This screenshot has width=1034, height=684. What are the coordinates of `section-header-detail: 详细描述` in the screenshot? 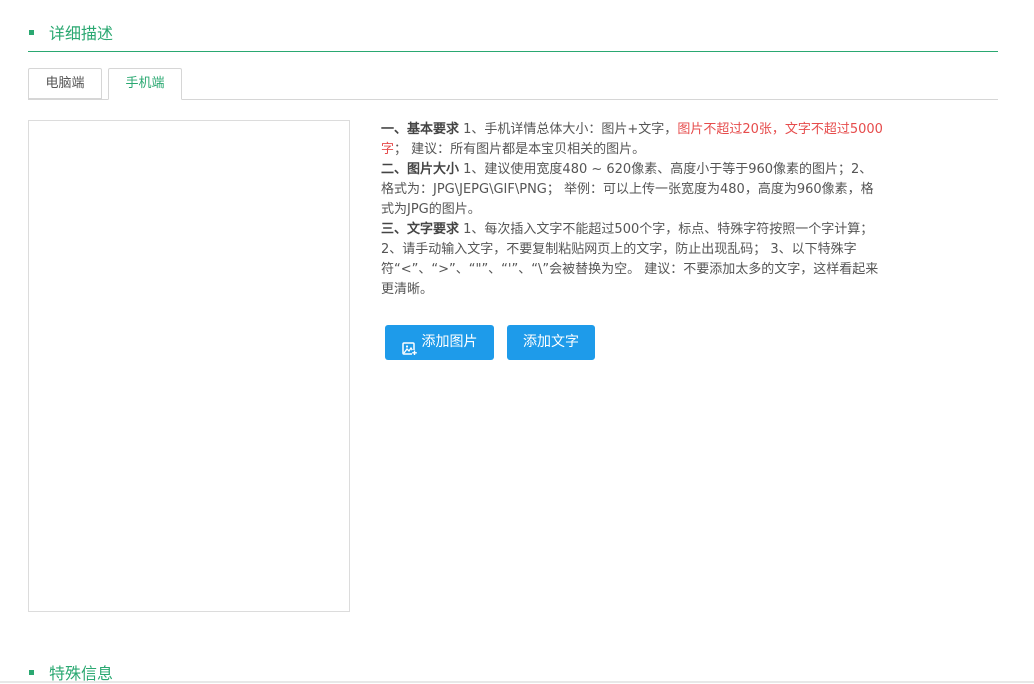 It's located at (513, 32).